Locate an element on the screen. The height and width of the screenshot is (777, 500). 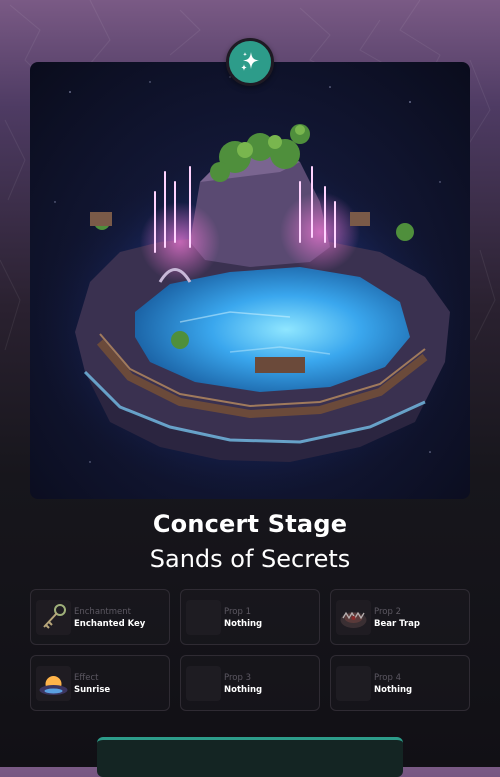
slot-prop-4: Prop 4 Nothing is located at coordinates (400, 683).